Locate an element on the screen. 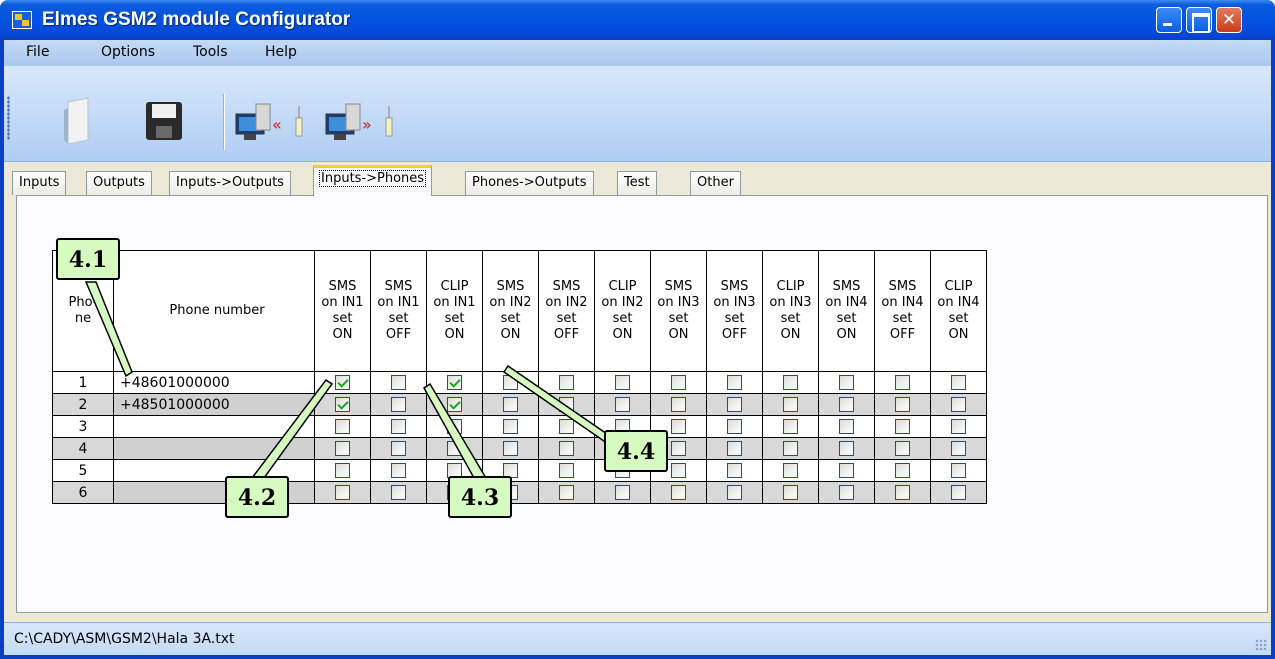 The height and width of the screenshot is (659, 1275). menu-tools: Tools is located at coordinates (210, 52).